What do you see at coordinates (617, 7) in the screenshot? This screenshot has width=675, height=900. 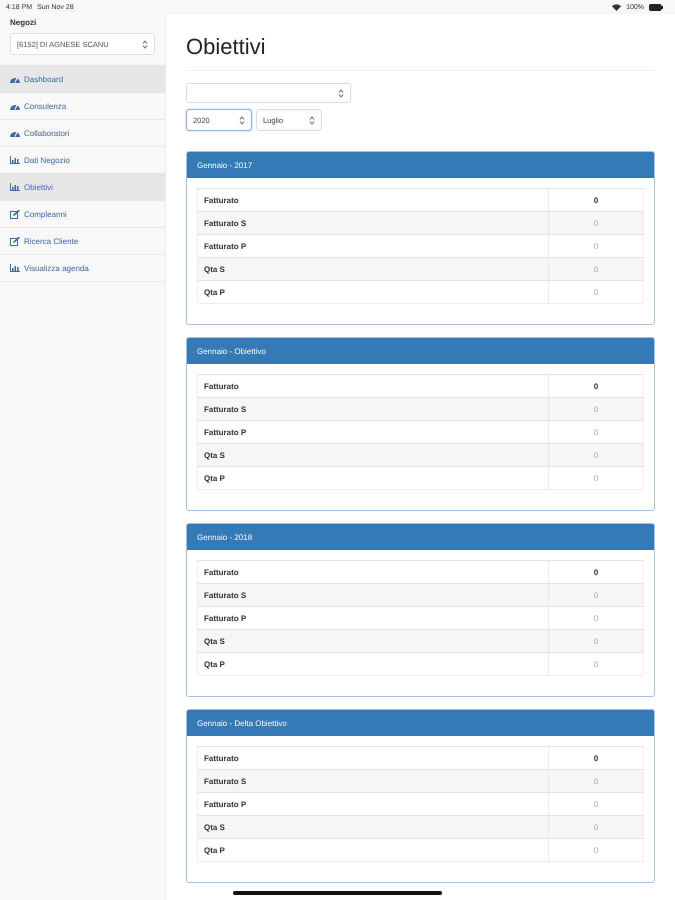 I see `wifi-icon` at bounding box center [617, 7].